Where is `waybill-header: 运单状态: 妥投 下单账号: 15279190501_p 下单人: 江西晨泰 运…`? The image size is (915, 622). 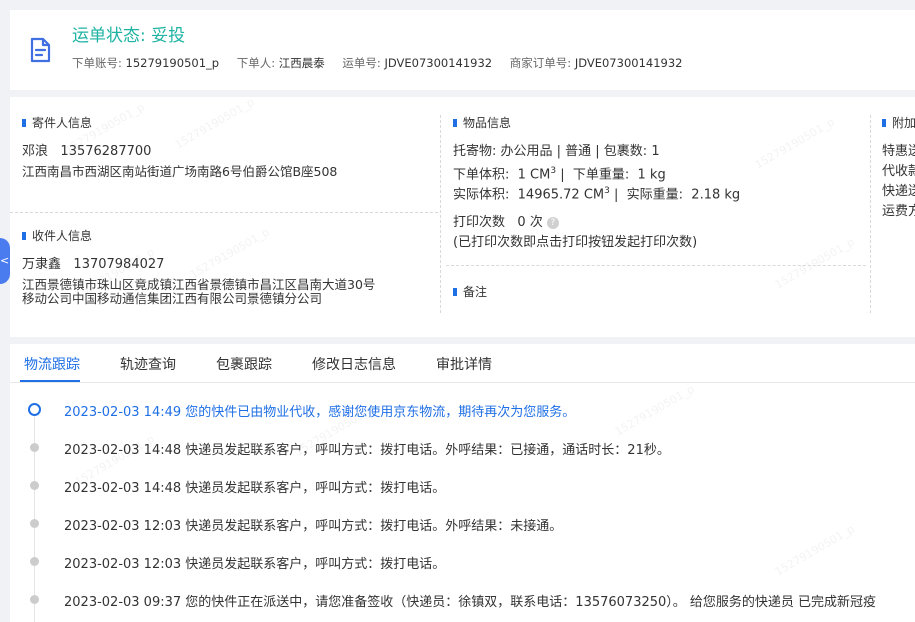 waybill-header: 运单状态: 妥投 下单账号: 15279190501_p 下单人: 江西晨泰 运… is located at coordinates (462, 50).